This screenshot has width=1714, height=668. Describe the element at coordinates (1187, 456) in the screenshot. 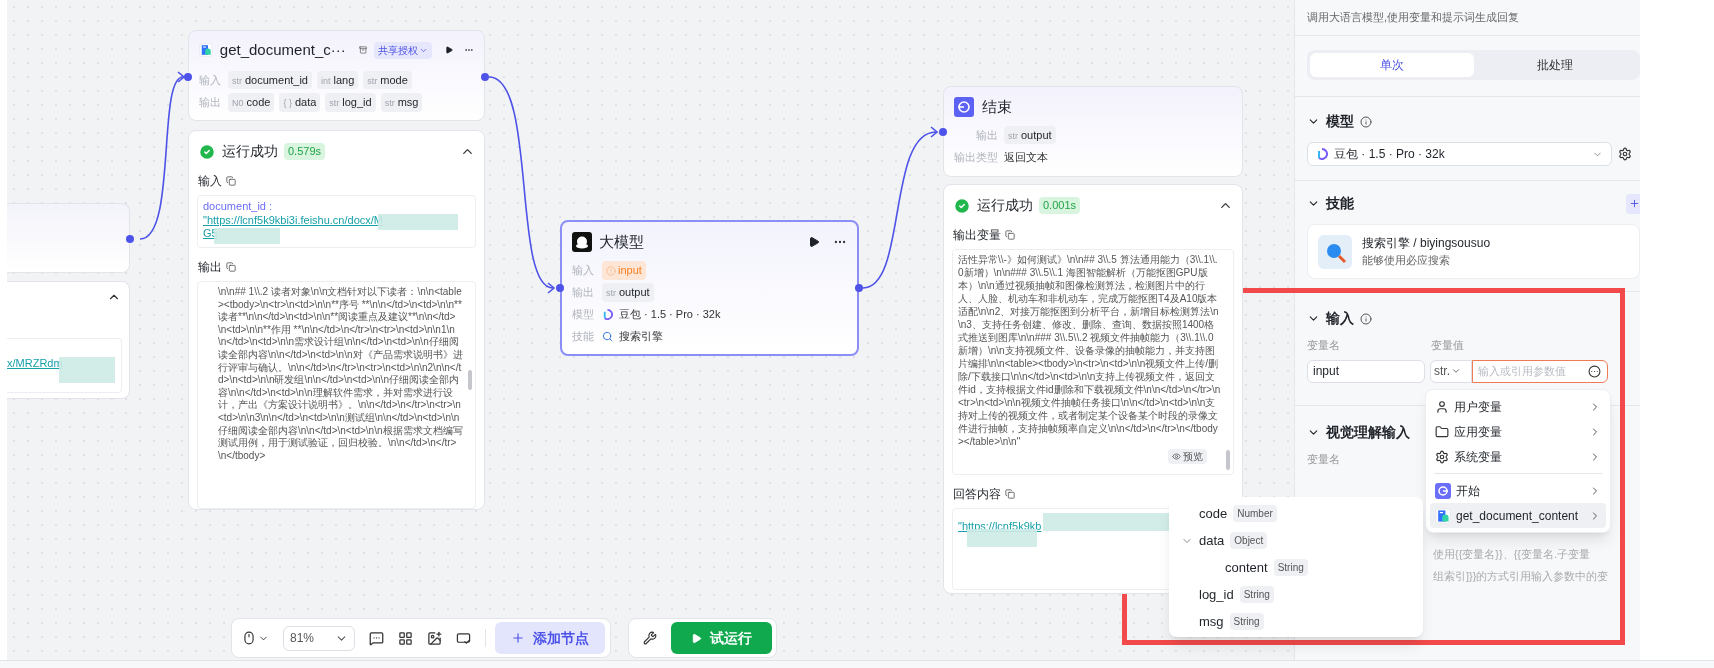

I see `preview-button: 预览` at that location.